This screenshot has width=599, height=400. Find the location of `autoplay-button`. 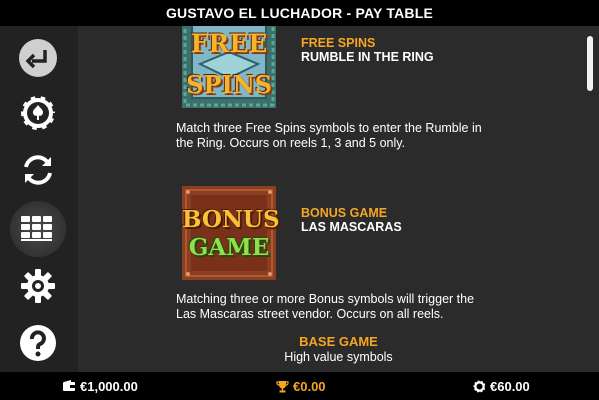

autoplay-button is located at coordinates (38, 170).